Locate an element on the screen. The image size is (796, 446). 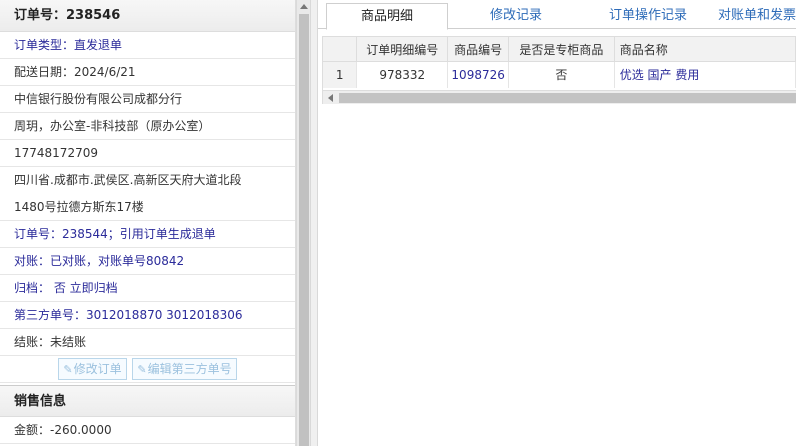
action-buttons: ✎修改订单 ✎编辑第三方单号 is located at coordinates (147, 369).